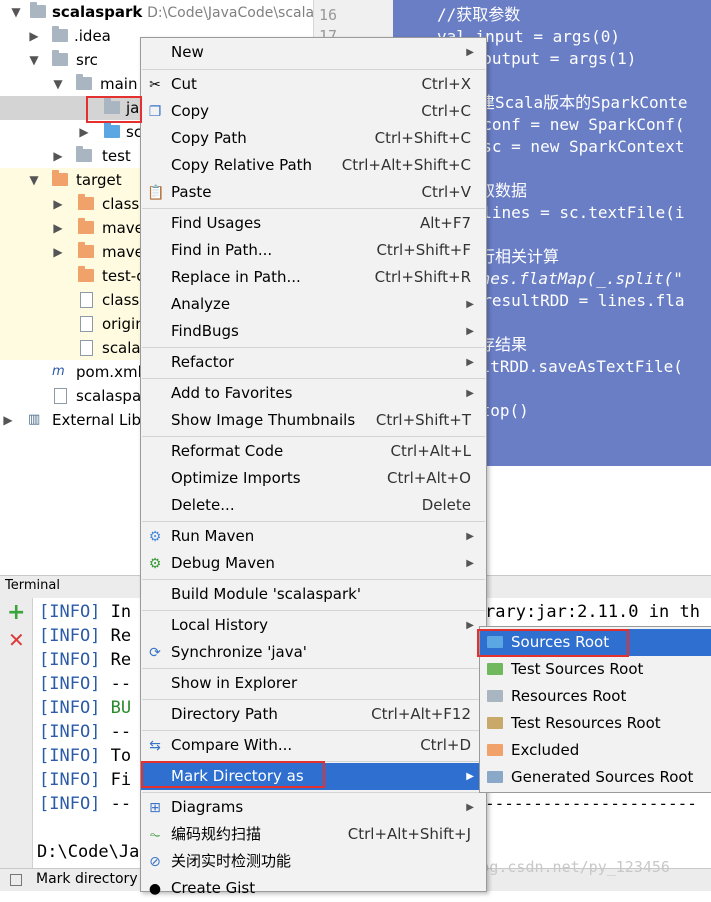  What do you see at coordinates (155, 808) in the screenshot?
I see `diagram-icon: ⊞` at bounding box center [155, 808].